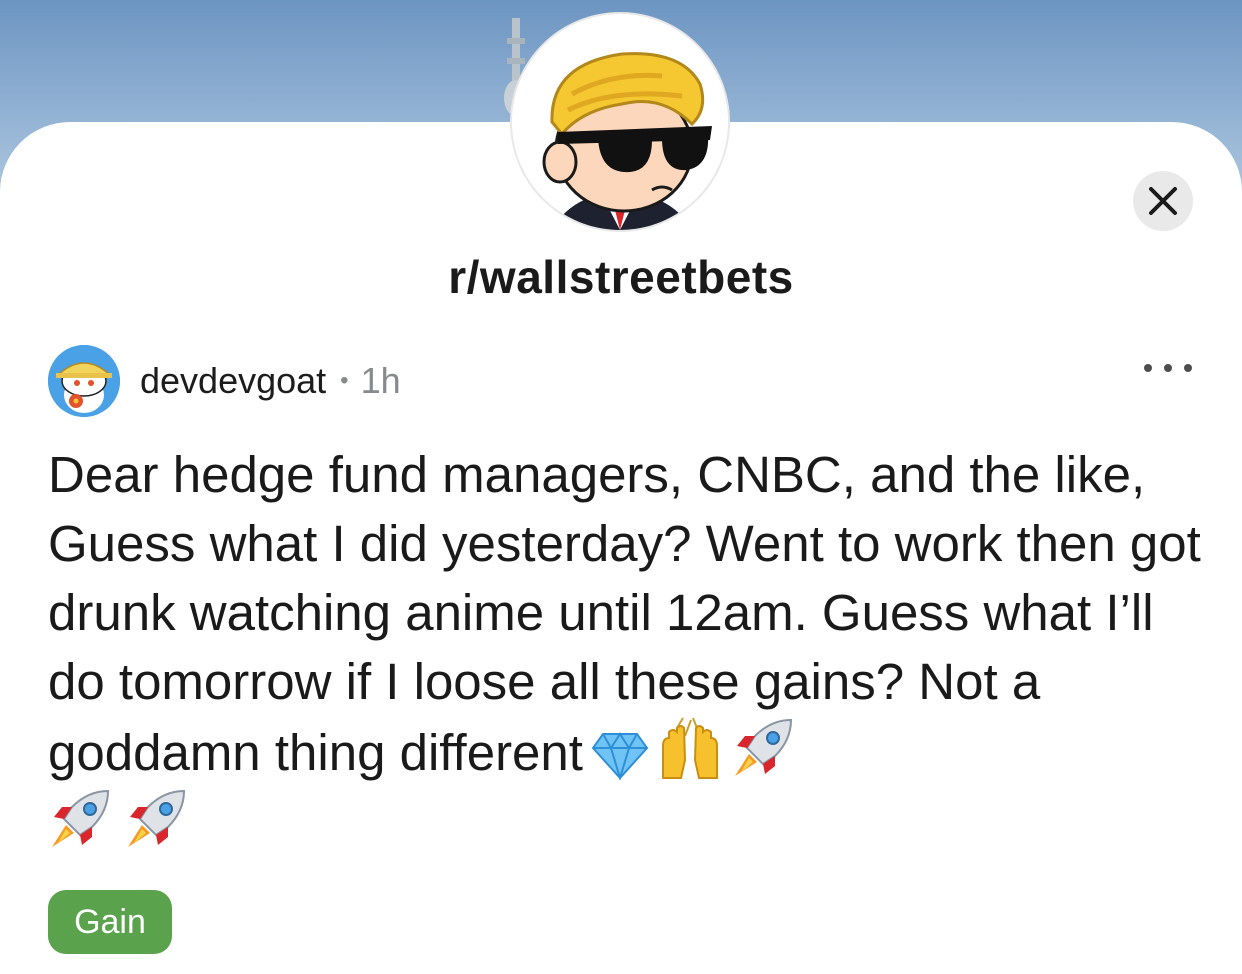 Image resolution: width=1242 pixels, height=974 pixels. What do you see at coordinates (110, 922) in the screenshot?
I see `post-flair: Gain` at bounding box center [110, 922].